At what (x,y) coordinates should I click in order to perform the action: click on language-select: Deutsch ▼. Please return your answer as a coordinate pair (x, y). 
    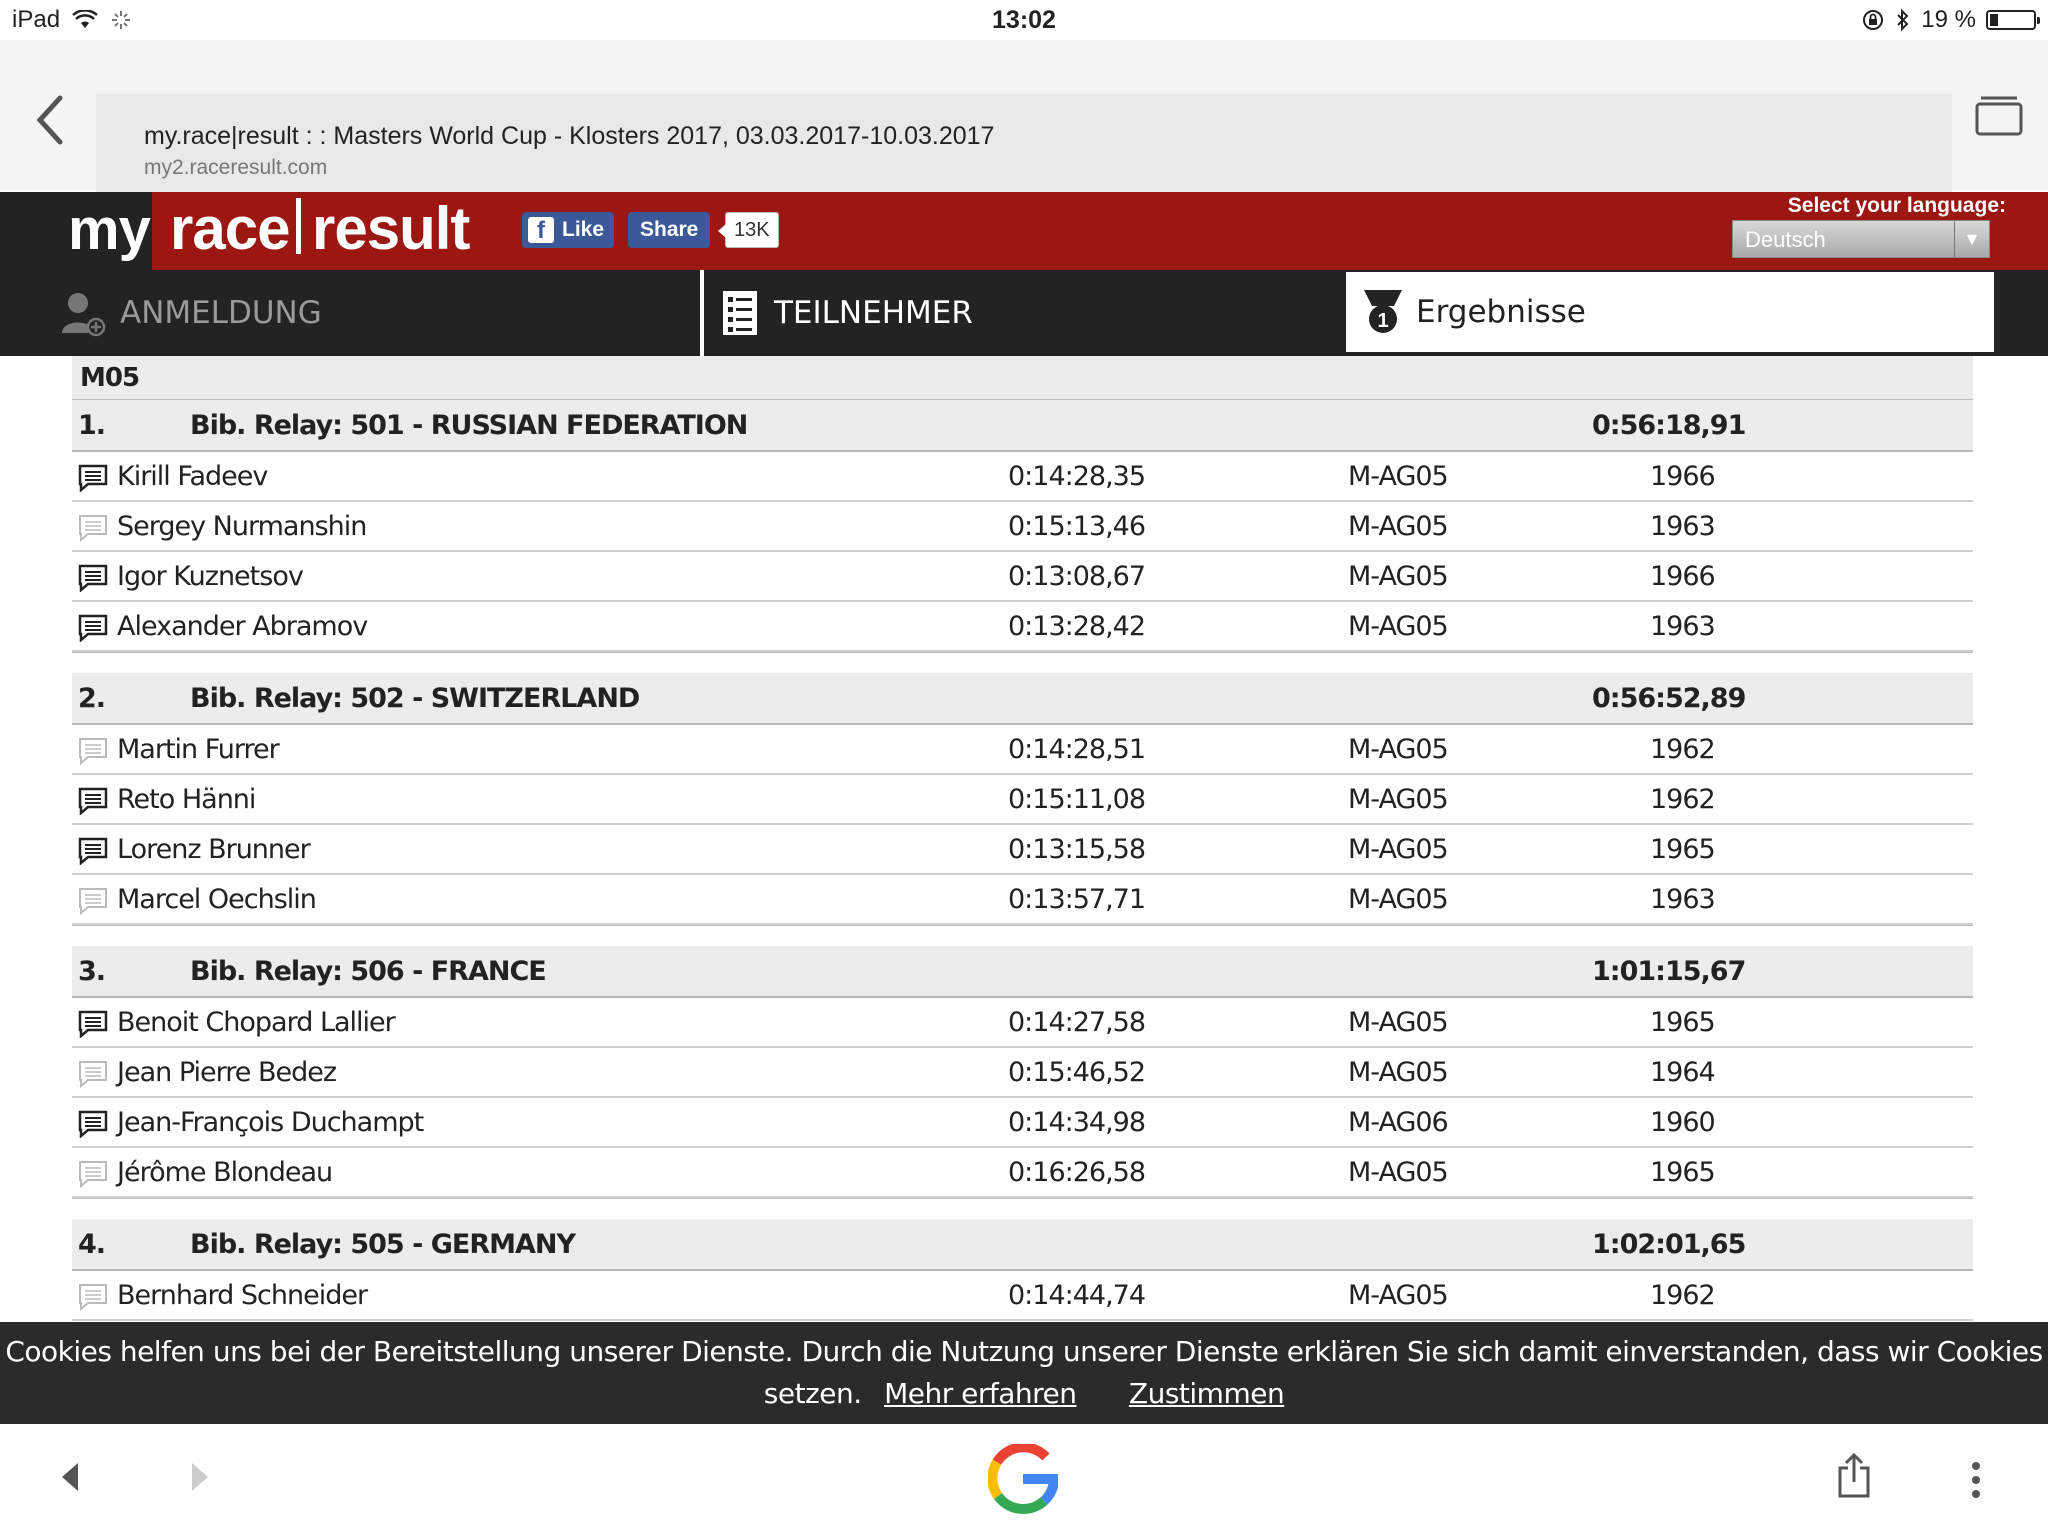
    Looking at the image, I should click on (1861, 239).